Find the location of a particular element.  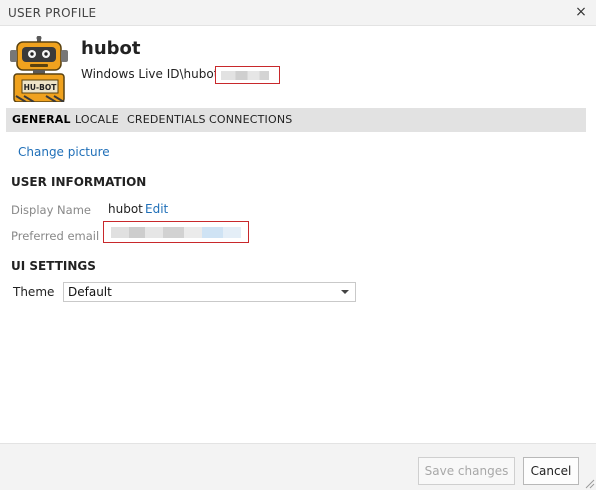

title-bar: USER PROFILE × is located at coordinates (298, 13).